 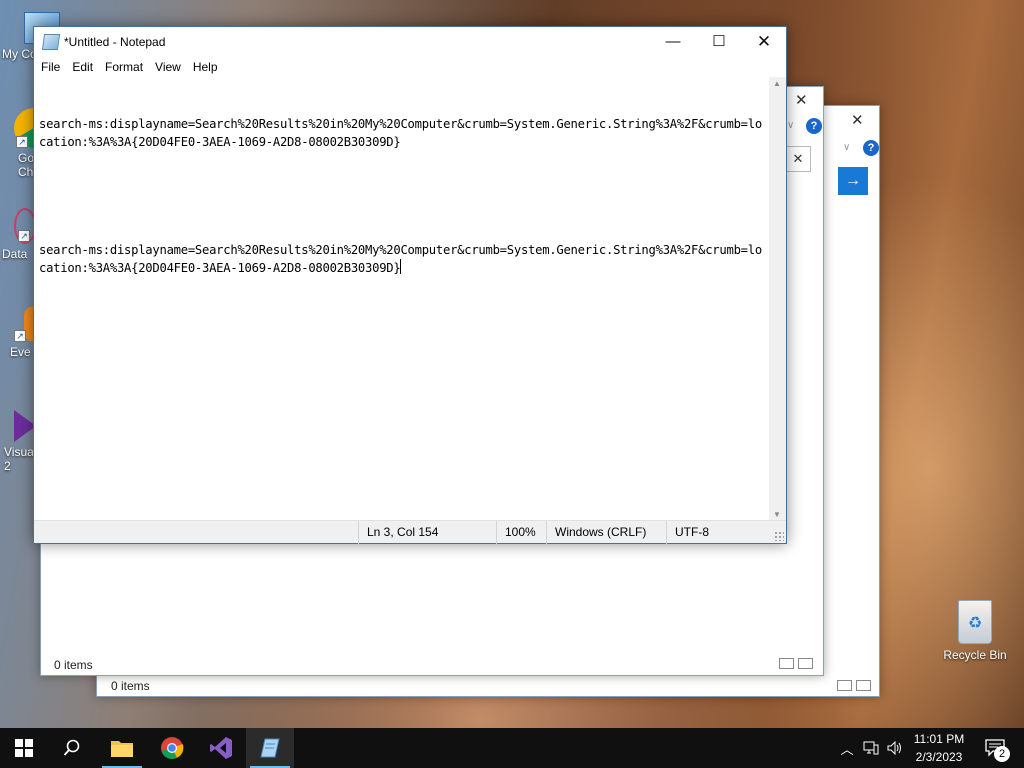 I want to click on clear-search-button: ✕, so click(x=798, y=159).